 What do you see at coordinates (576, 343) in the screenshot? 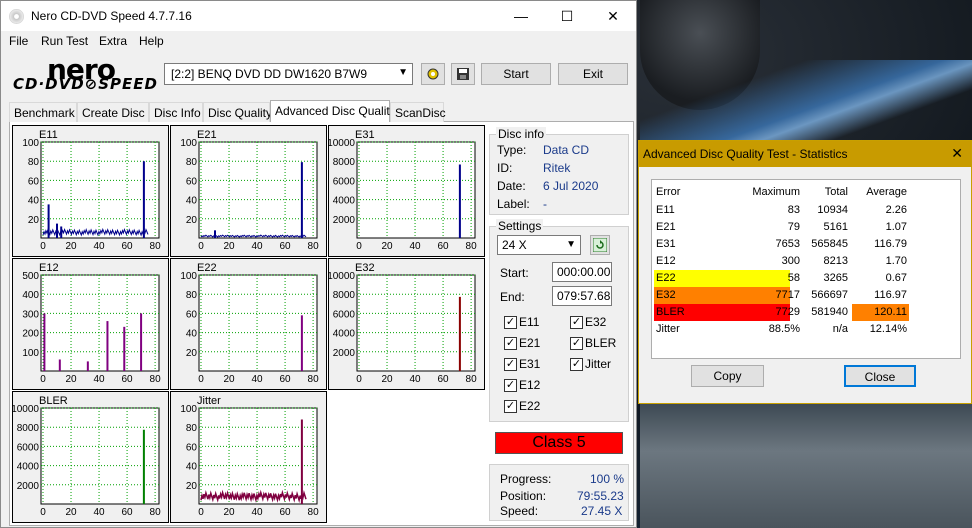
I see `checkbox-bler: ✓` at bounding box center [576, 343].